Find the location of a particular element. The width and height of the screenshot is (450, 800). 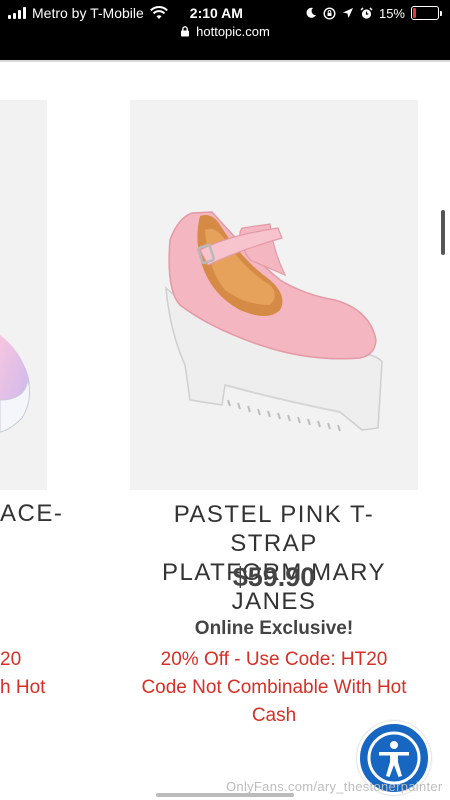

rotation-lock-icon is located at coordinates (329, 13).